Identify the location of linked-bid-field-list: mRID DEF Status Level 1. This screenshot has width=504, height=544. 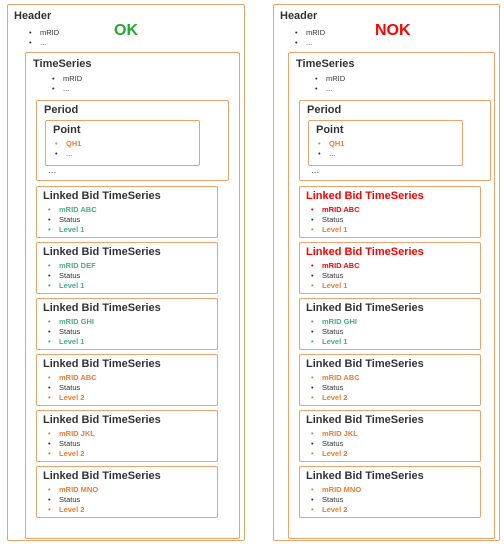
(71, 276).